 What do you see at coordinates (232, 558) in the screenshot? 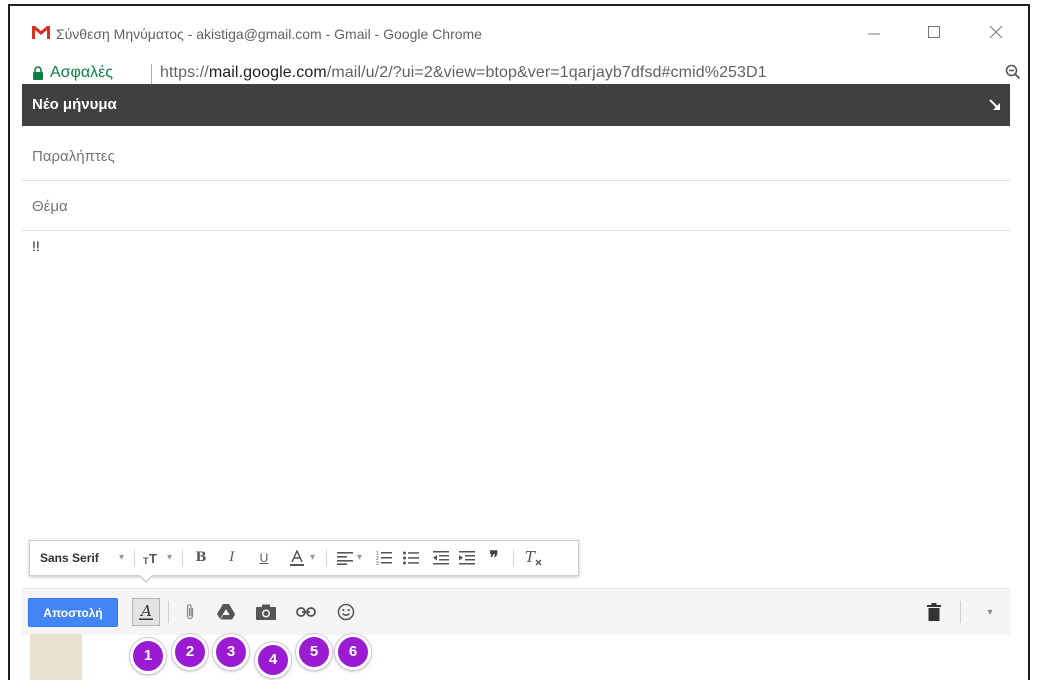
I see `italic-button: I` at bounding box center [232, 558].